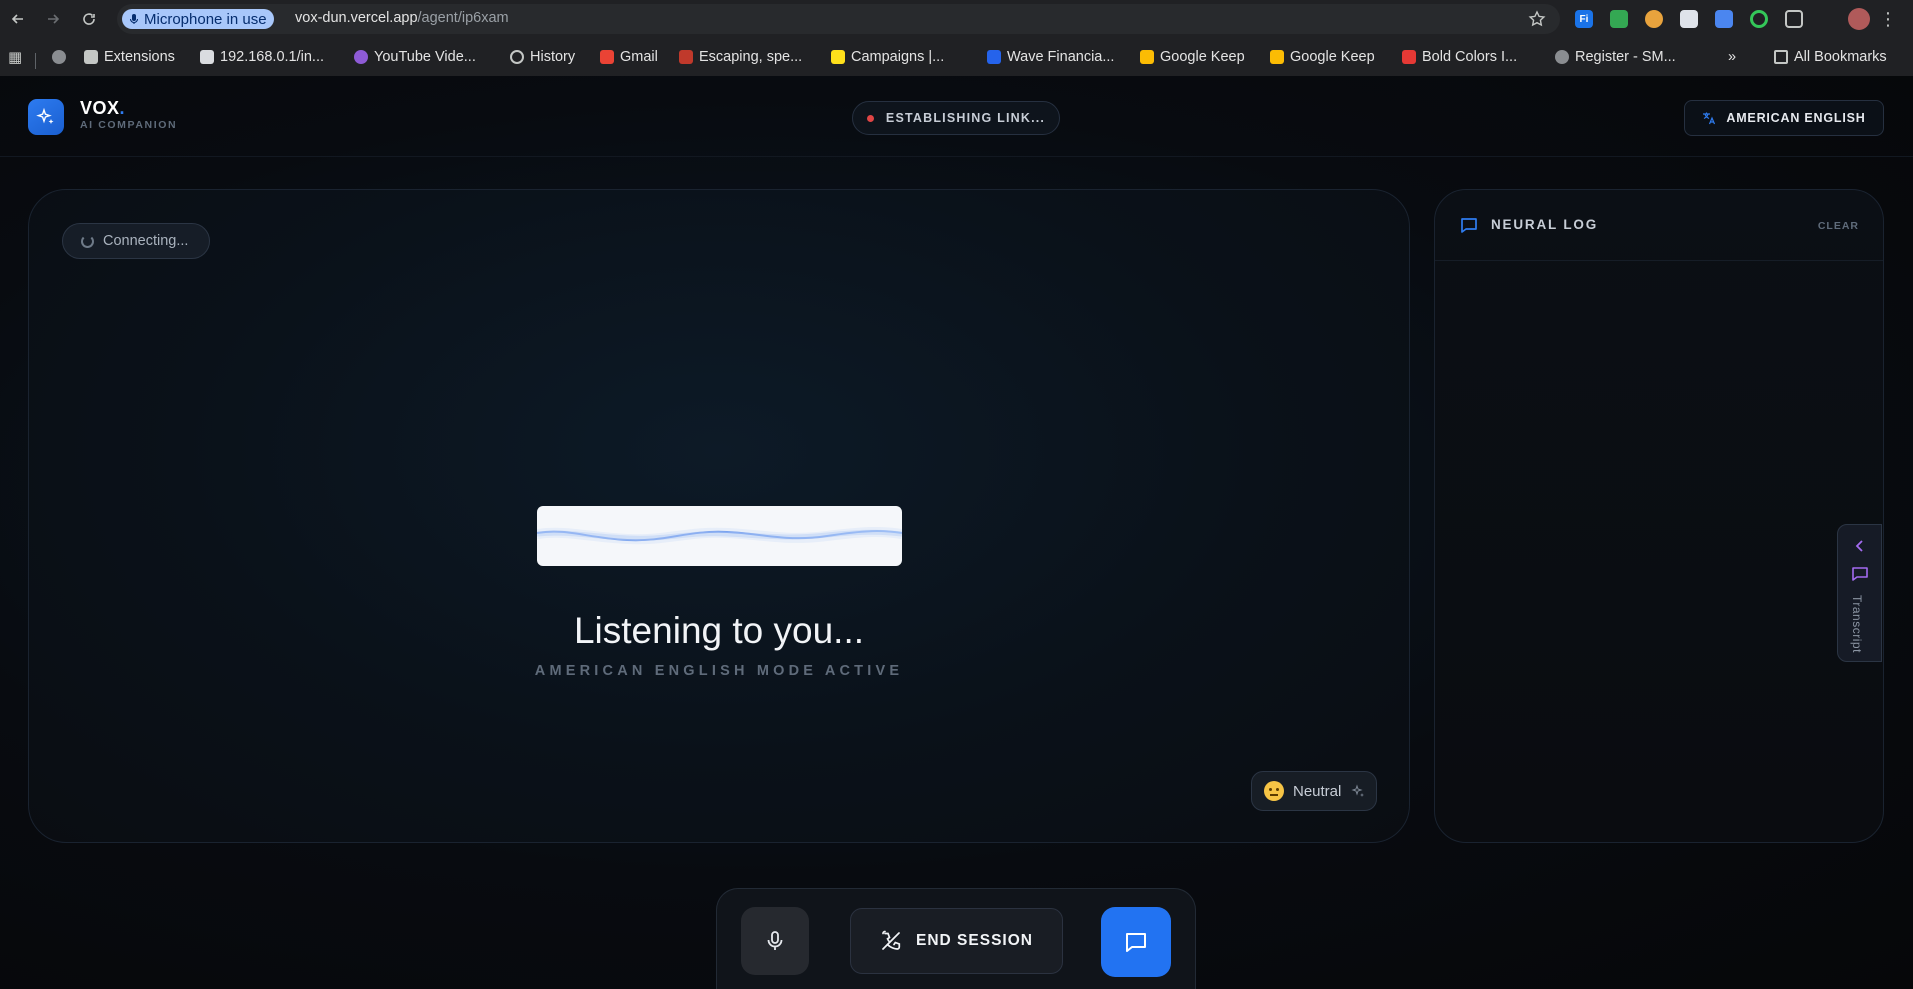 The image size is (1913, 989). I want to click on gmail-icon, so click(607, 57).